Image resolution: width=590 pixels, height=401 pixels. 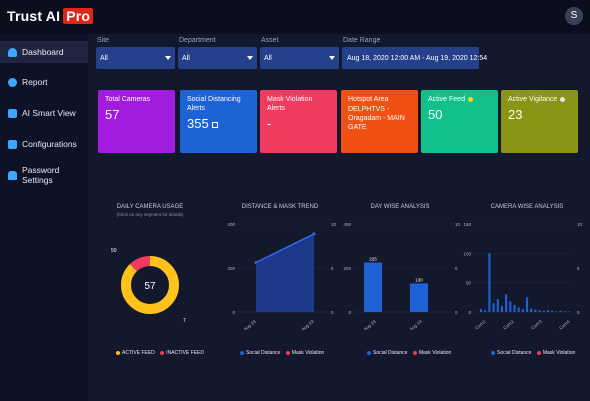 I want to click on lock-icon, so click(x=12, y=175).